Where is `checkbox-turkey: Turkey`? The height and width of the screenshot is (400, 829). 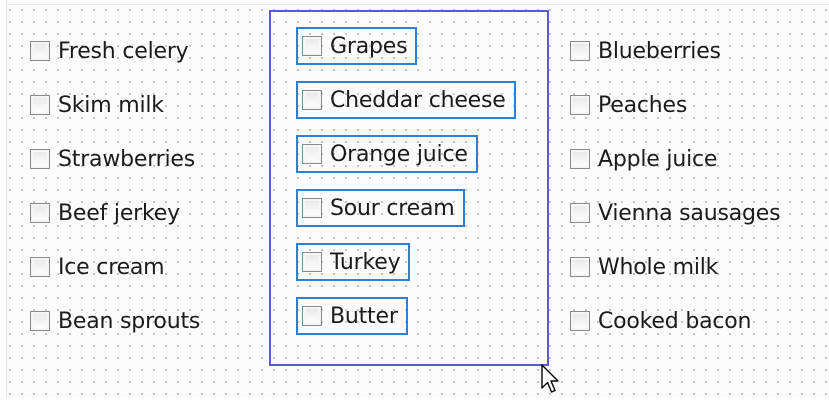 checkbox-turkey: Turkey is located at coordinates (353, 262).